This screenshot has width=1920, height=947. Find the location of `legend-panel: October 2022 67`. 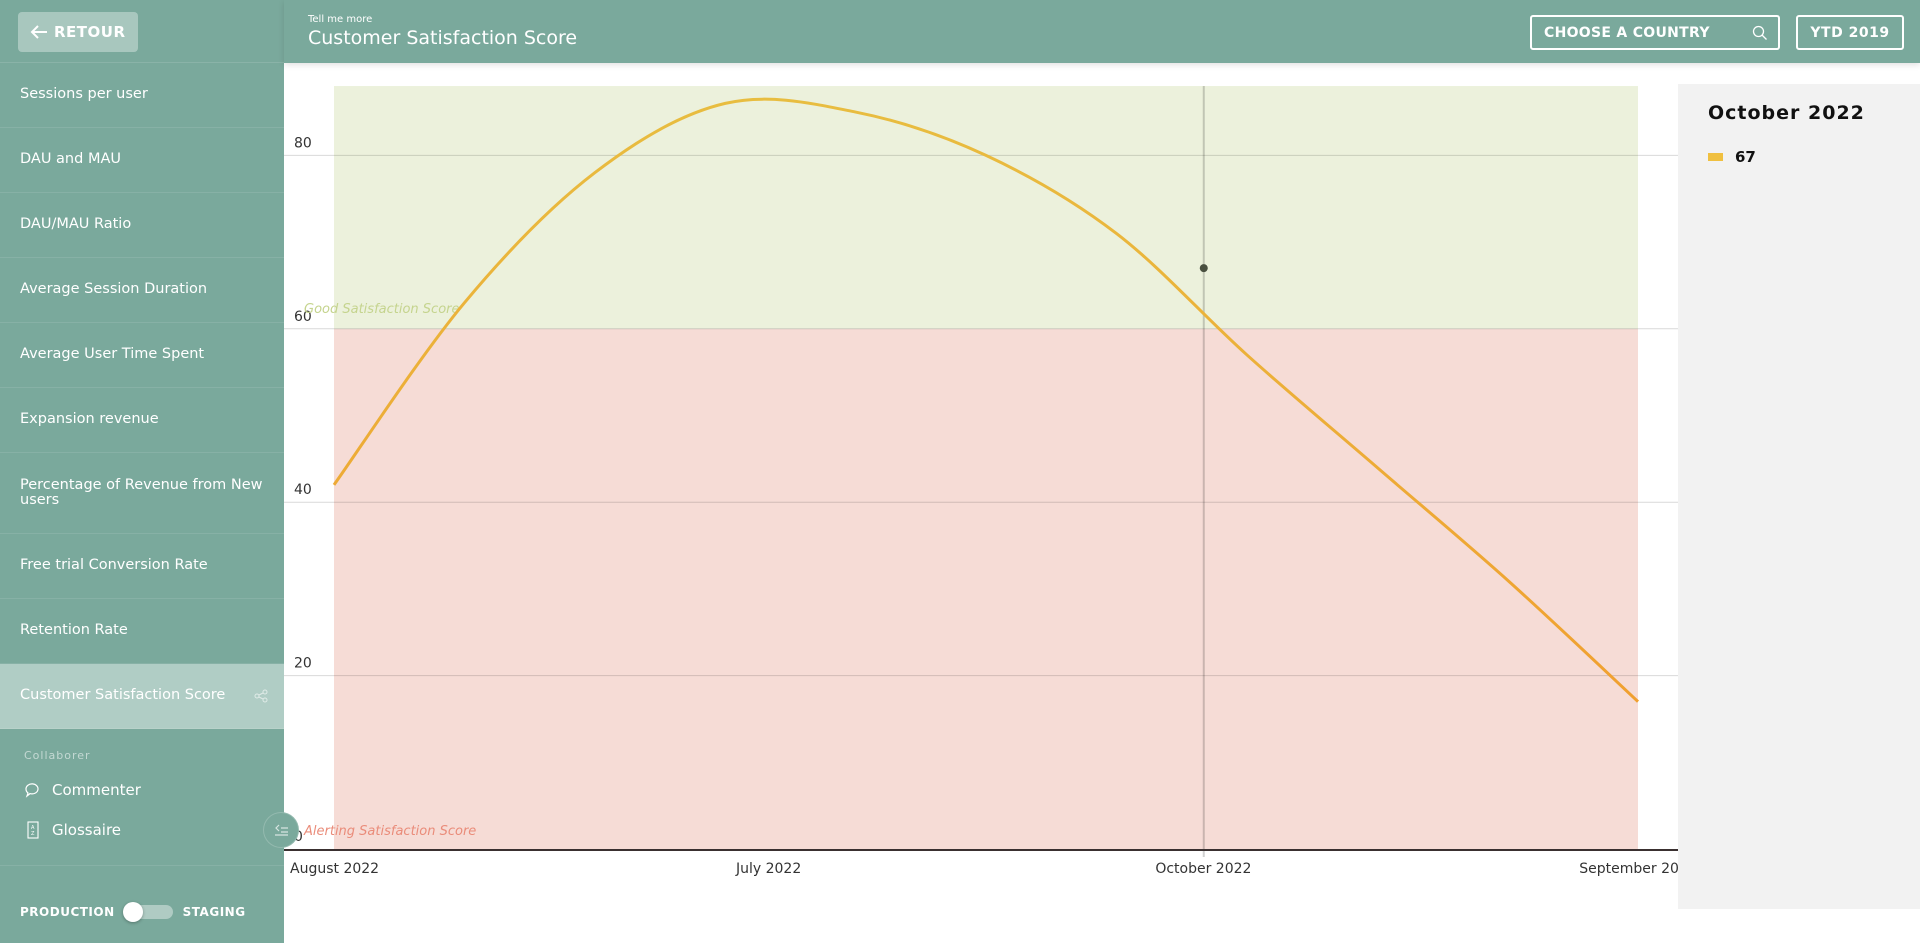

legend-panel: October 2022 67 is located at coordinates (1799, 496).